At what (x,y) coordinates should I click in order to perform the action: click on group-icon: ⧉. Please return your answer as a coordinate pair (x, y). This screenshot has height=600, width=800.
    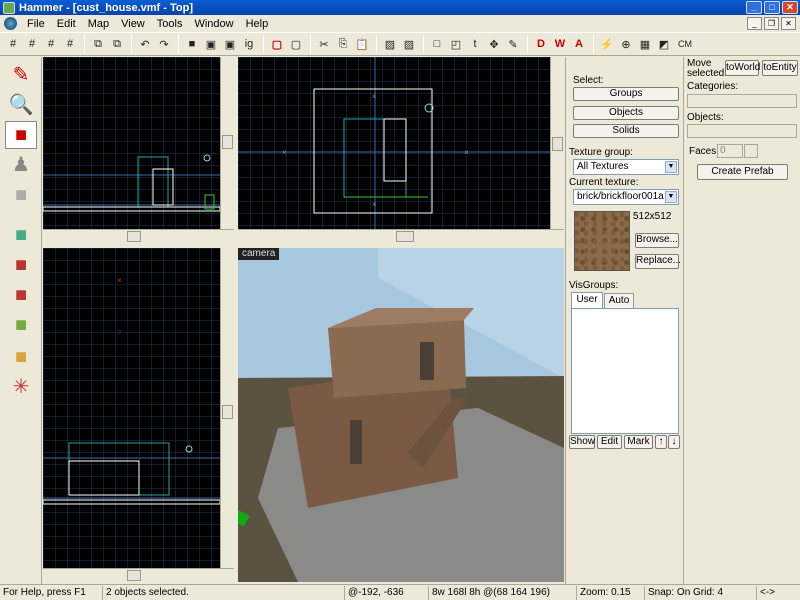
    Looking at the image, I should click on (117, 44).